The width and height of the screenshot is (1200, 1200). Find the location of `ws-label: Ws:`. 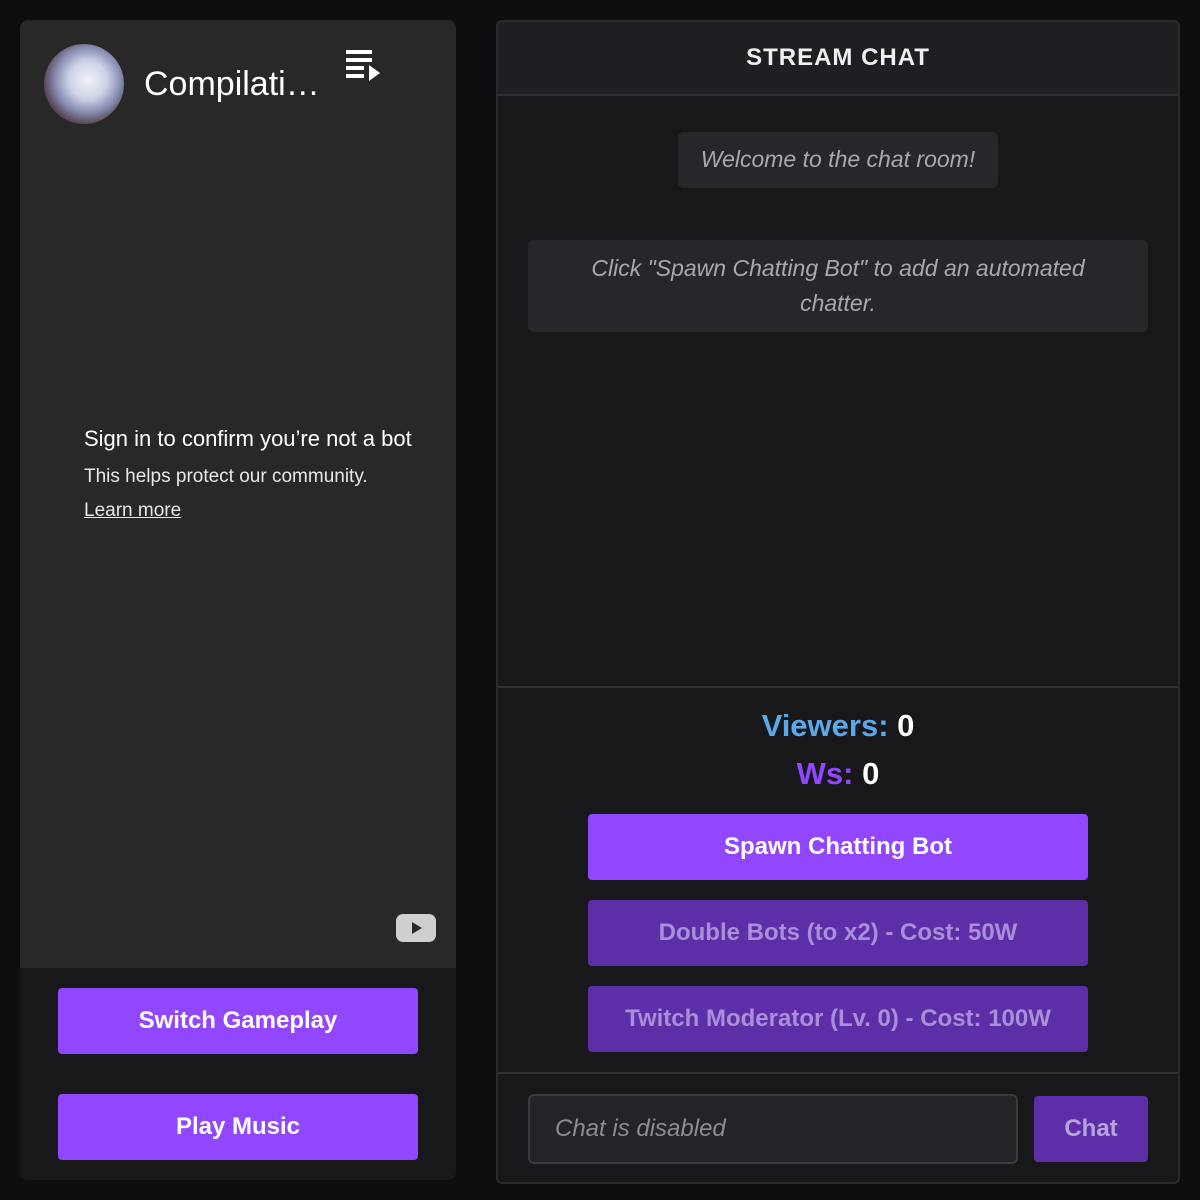

ws-label: Ws: is located at coordinates (825, 773).